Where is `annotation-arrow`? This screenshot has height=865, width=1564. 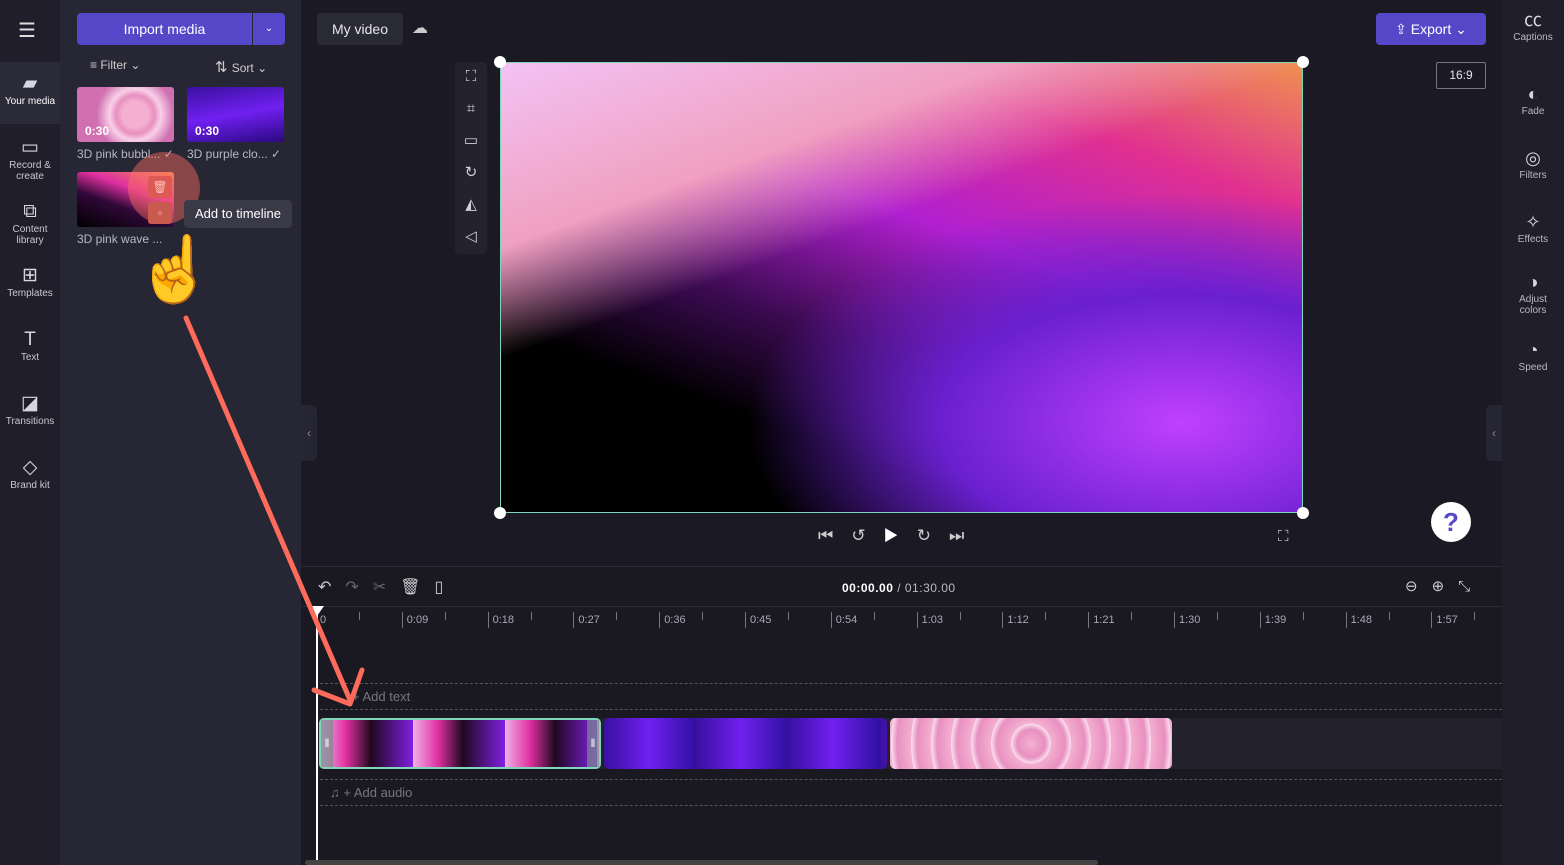
annotation-arrow is located at coordinates (274, 511).